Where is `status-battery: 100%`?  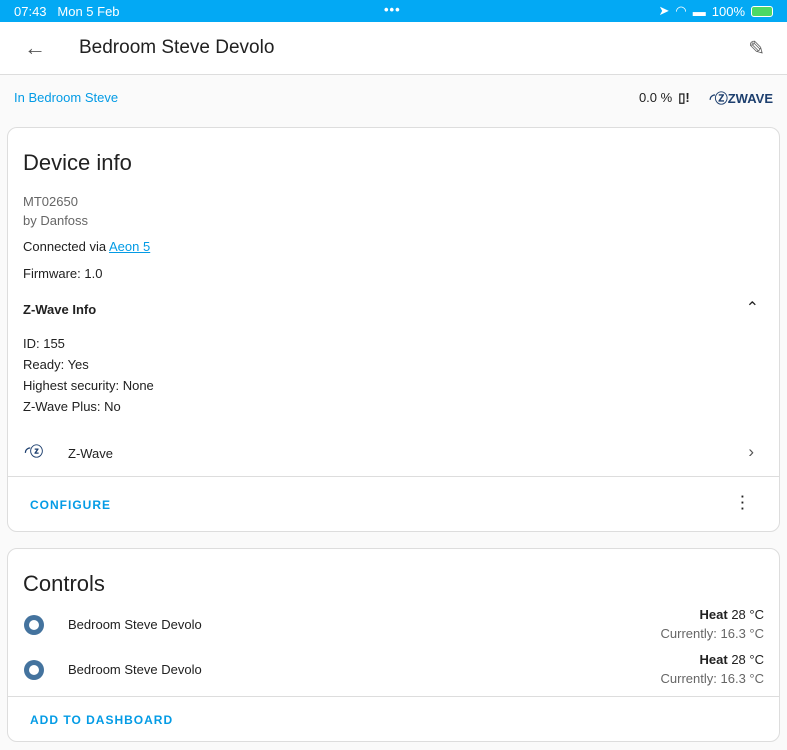 status-battery: 100% is located at coordinates (728, 11).